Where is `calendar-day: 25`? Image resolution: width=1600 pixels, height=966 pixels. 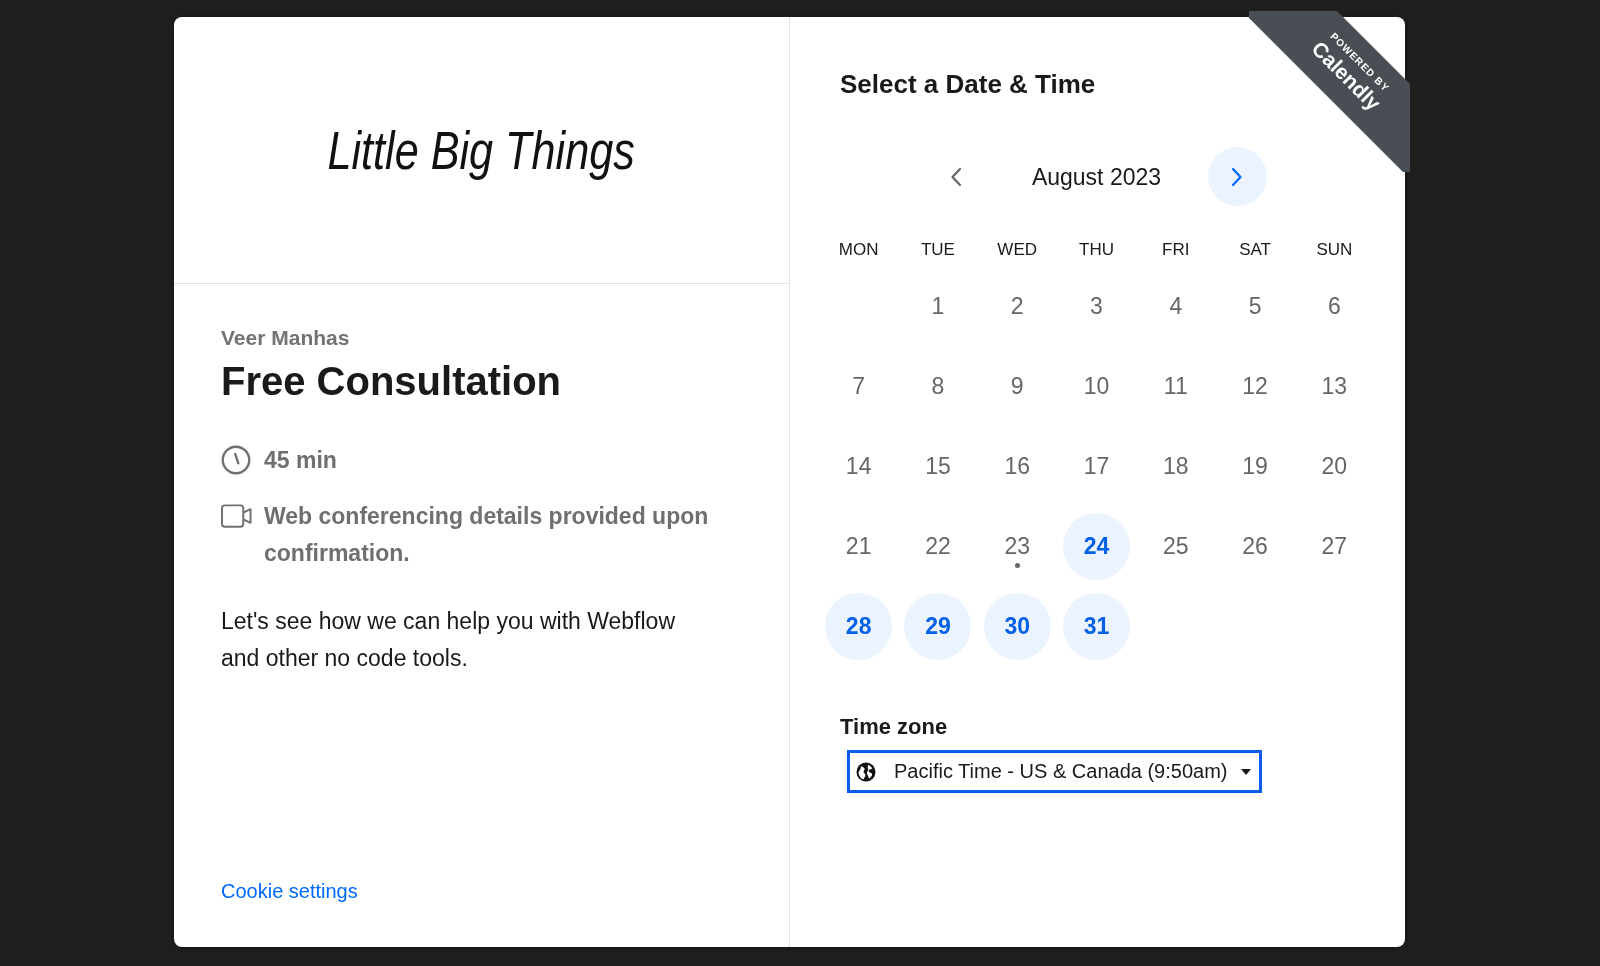
calendar-day: 25 is located at coordinates (1176, 546).